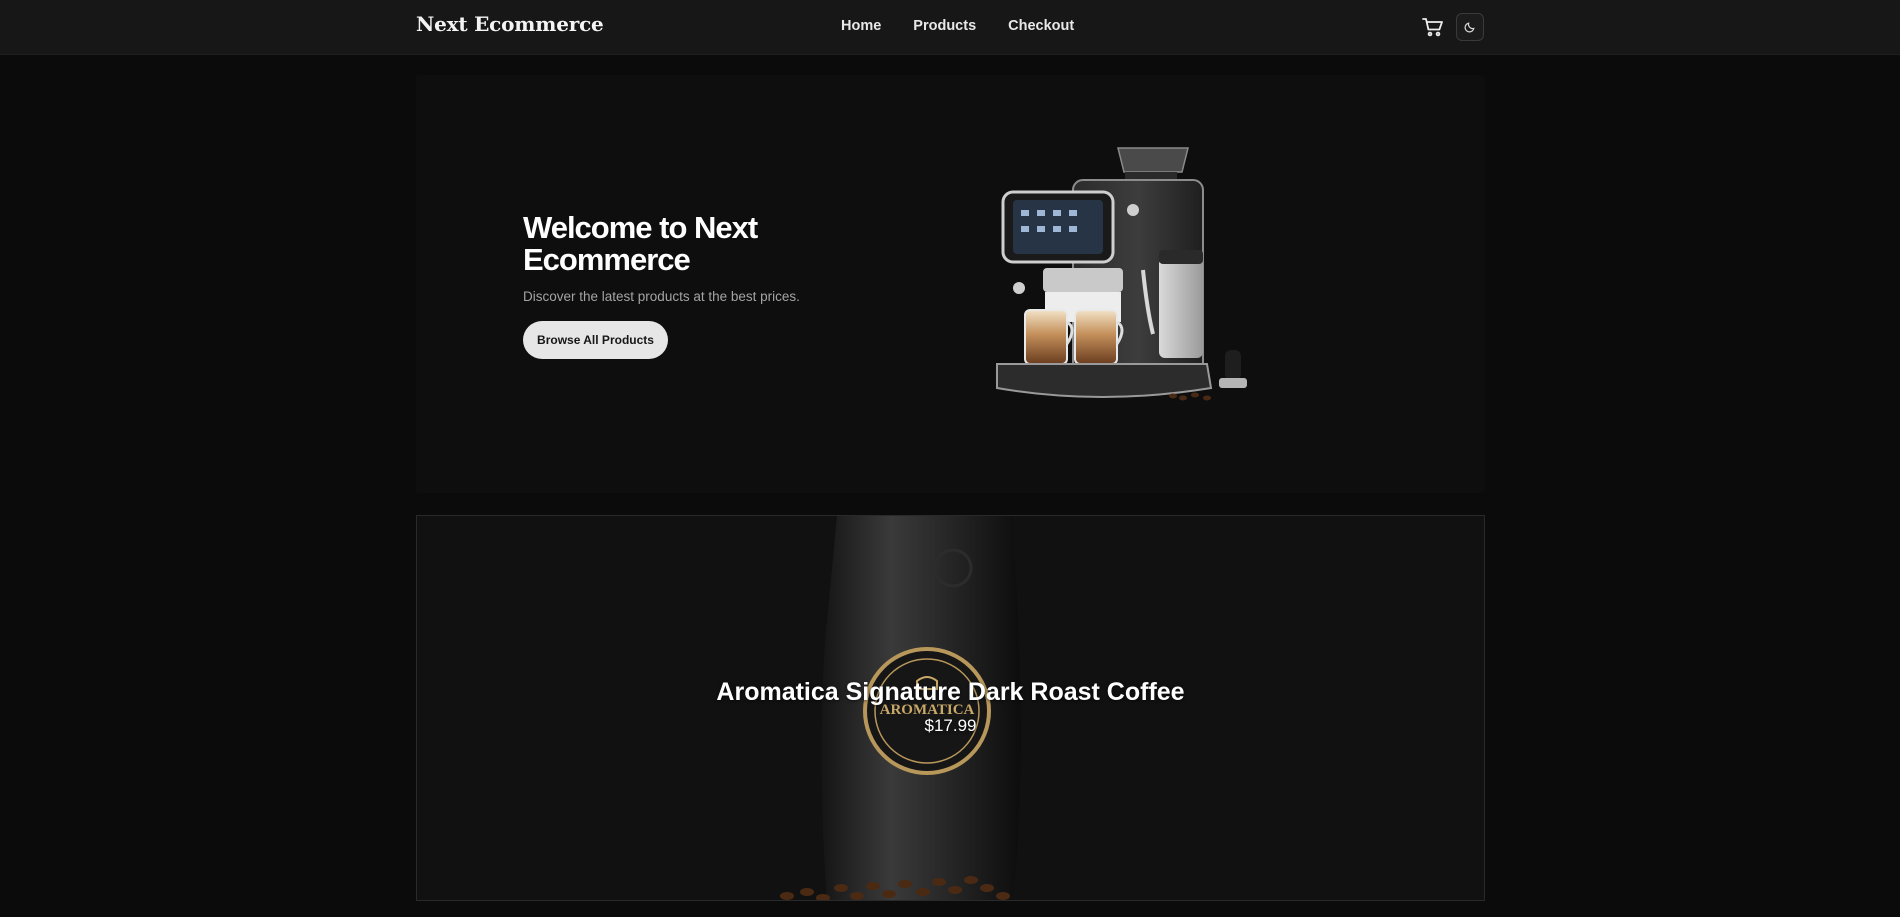  Describe the element at coordinates (640, 243) in the screenshot. I see `hero-title: Welcome to Next Ecommerce` at that location.